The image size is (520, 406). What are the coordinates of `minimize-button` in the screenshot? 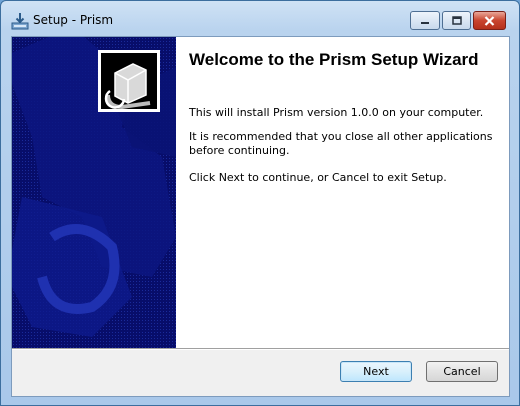 It's located at (425, 20).